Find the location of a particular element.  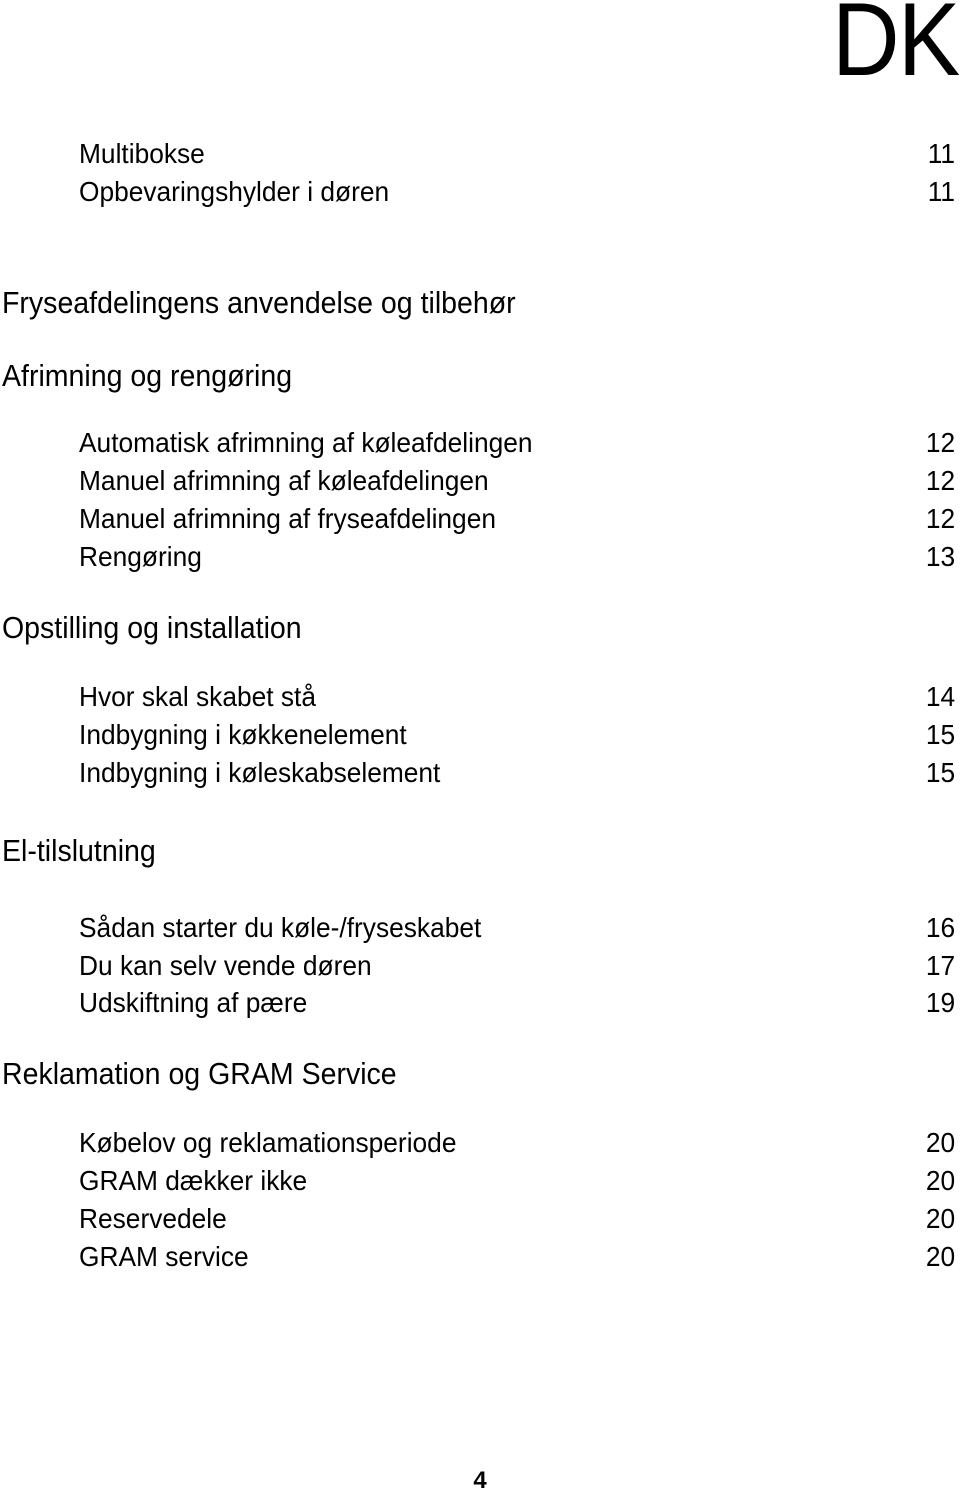

toc-entry-title: Udskiftning af pære is located at coordinates (193, 1002).